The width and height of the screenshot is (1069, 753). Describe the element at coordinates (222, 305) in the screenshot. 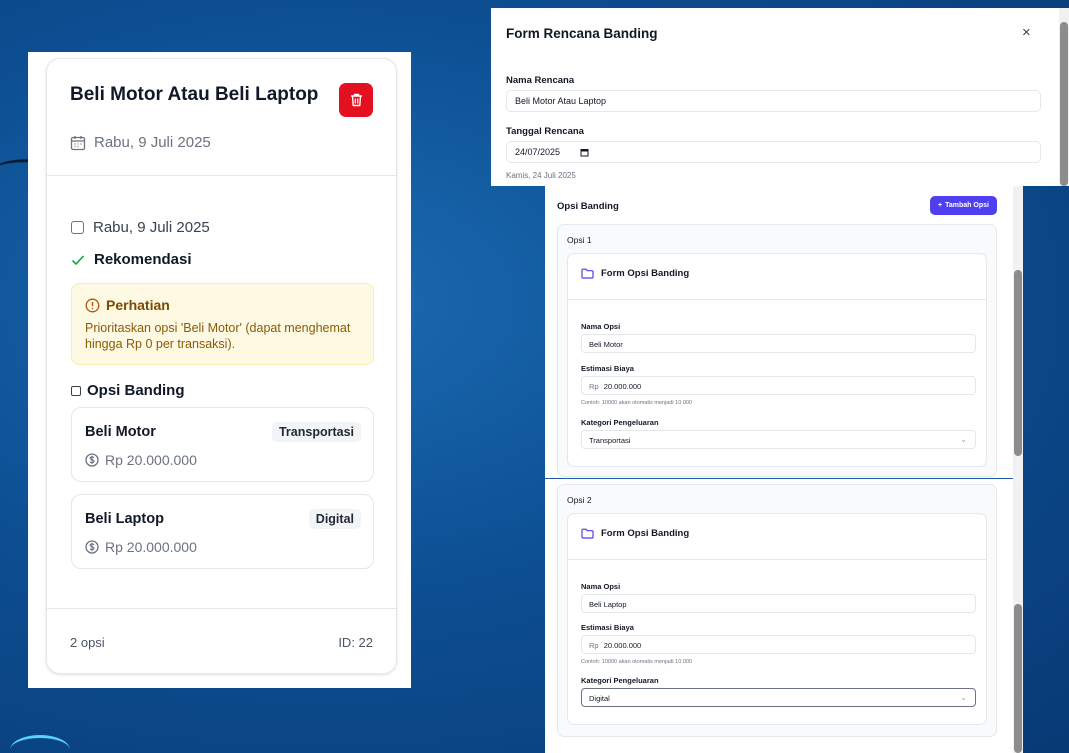

I see `alert-title-row: Perhatian` at that location.